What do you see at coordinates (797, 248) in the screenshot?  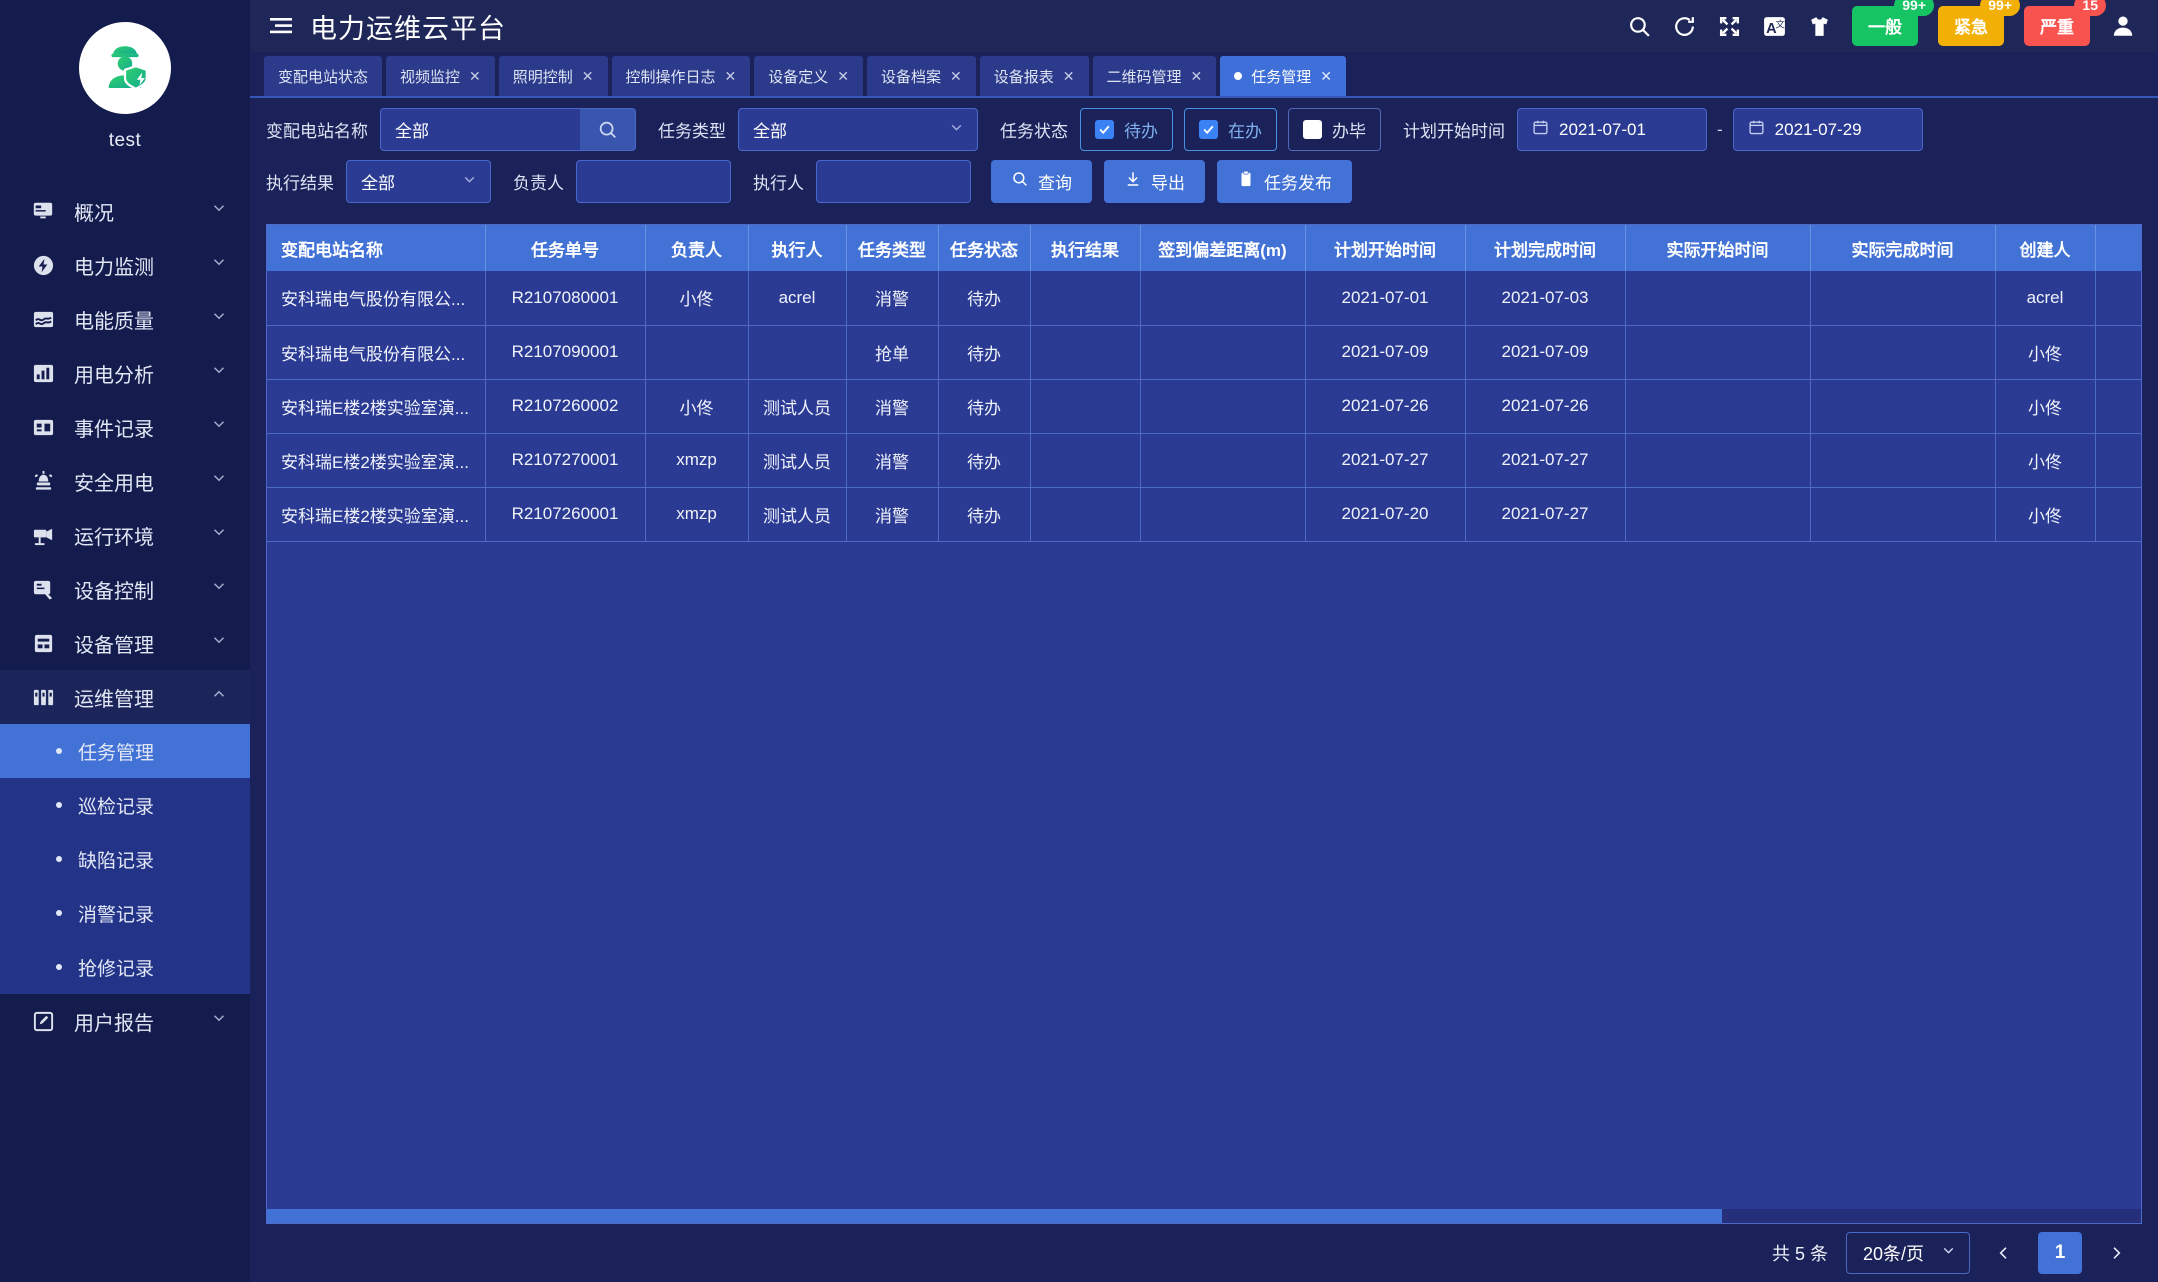 I see `col-executor: 执行人` at bounding box center [797, 248].